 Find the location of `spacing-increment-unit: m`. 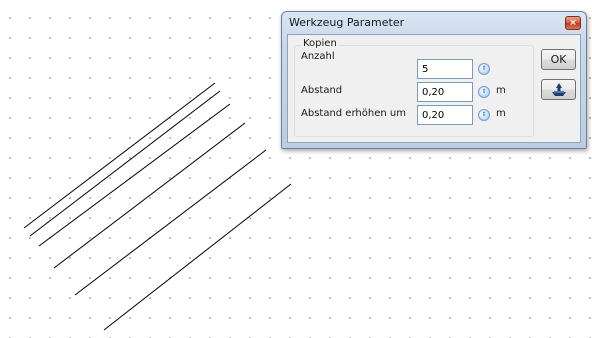

spacing-increment-unit: m is located at coordinates (501, 113).